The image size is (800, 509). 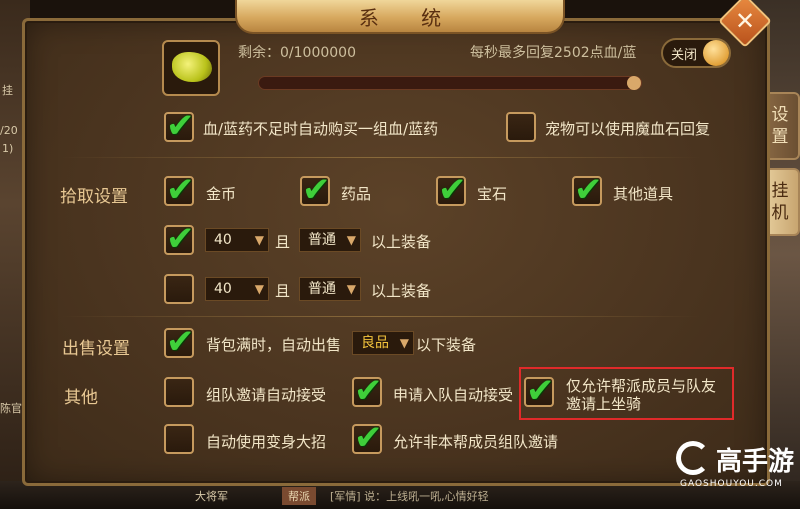 What do you see at coordinates (731, 484) in the screenshot?
I see `watermark-url: GAOSHOUYOU.COM` at bounding box center [731, 484].